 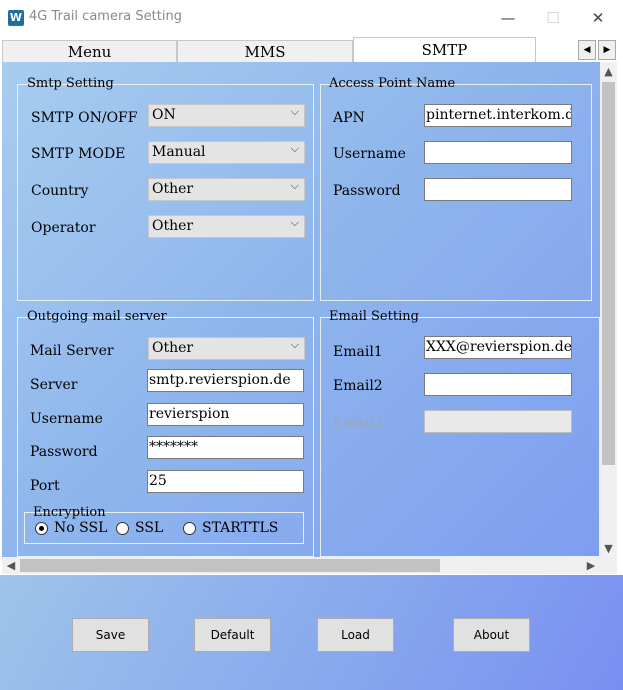 I want to click on tab-smtp: SMTP, so click(x=444, y=49).